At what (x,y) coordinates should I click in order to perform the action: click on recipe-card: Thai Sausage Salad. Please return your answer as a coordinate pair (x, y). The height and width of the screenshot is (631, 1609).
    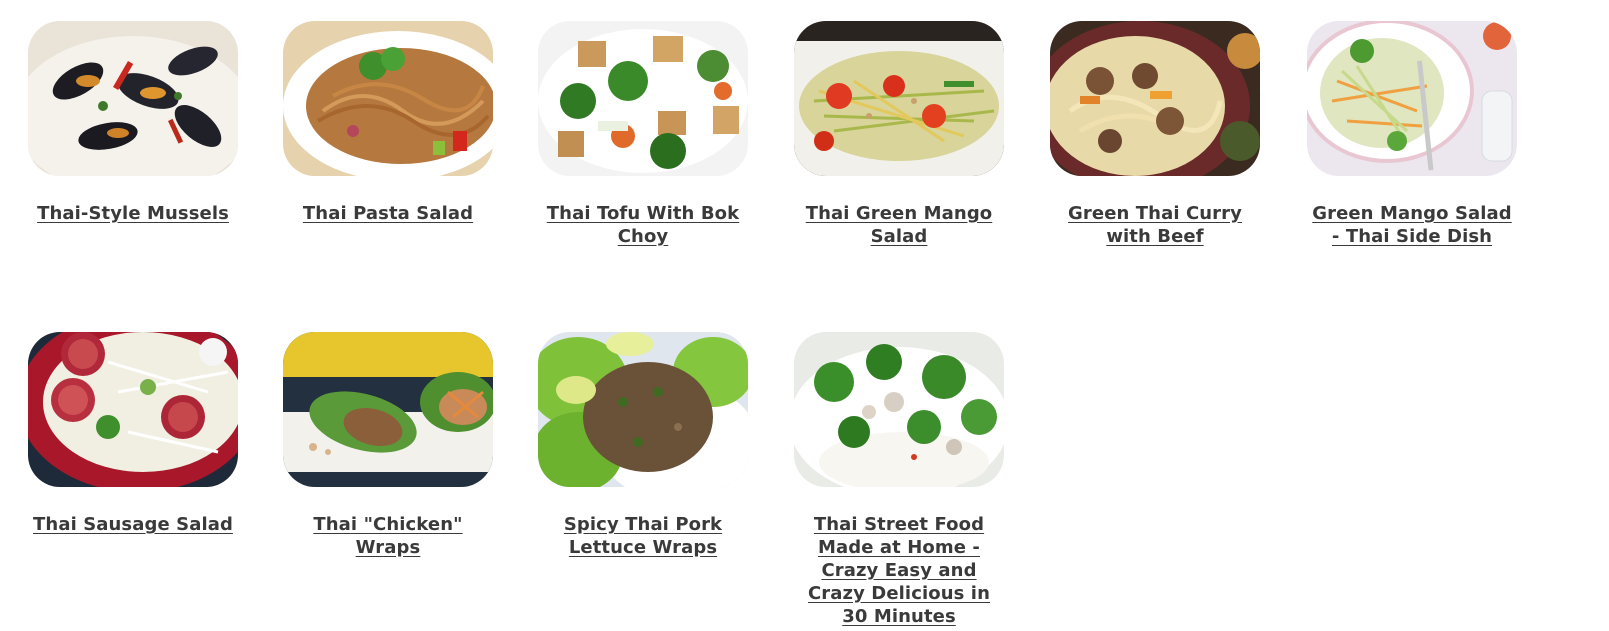
    Looking at the image, I should click on (133, 434).